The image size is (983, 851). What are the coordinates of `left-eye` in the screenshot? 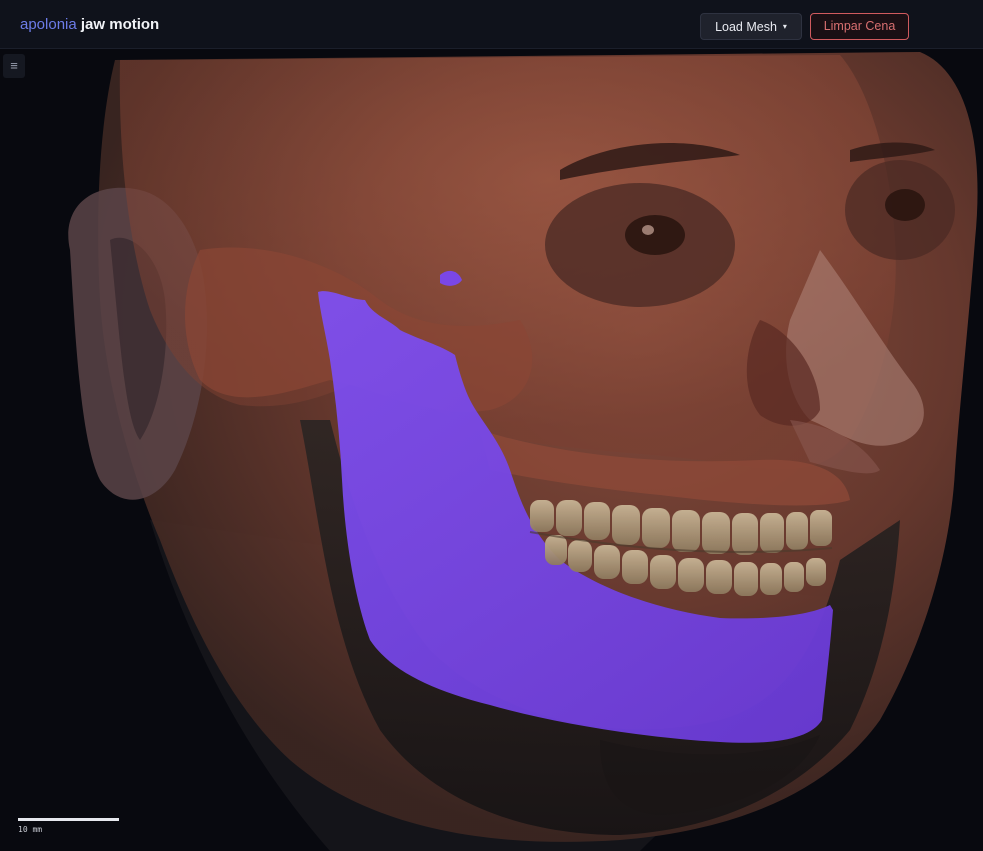 It's located at (655, 235).